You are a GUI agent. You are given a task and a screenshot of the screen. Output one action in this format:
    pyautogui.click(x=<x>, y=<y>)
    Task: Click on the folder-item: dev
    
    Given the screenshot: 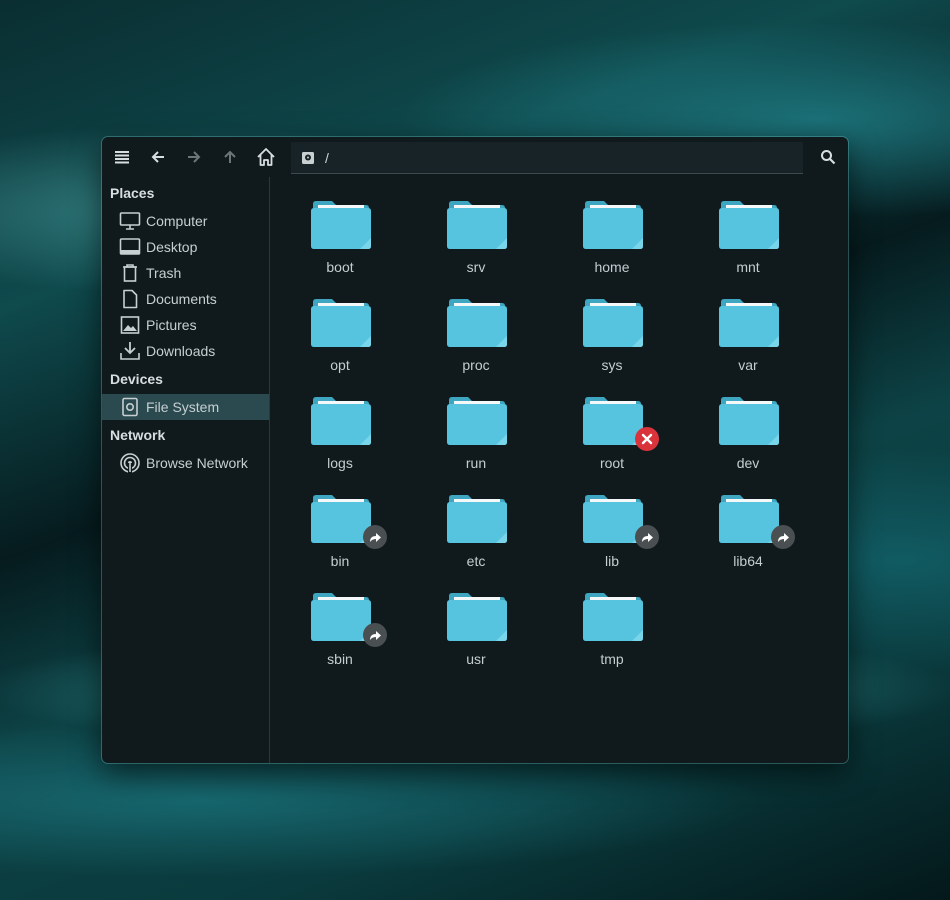 What is the action you would take?
    pyautogui.click(x=748, y=428)
    